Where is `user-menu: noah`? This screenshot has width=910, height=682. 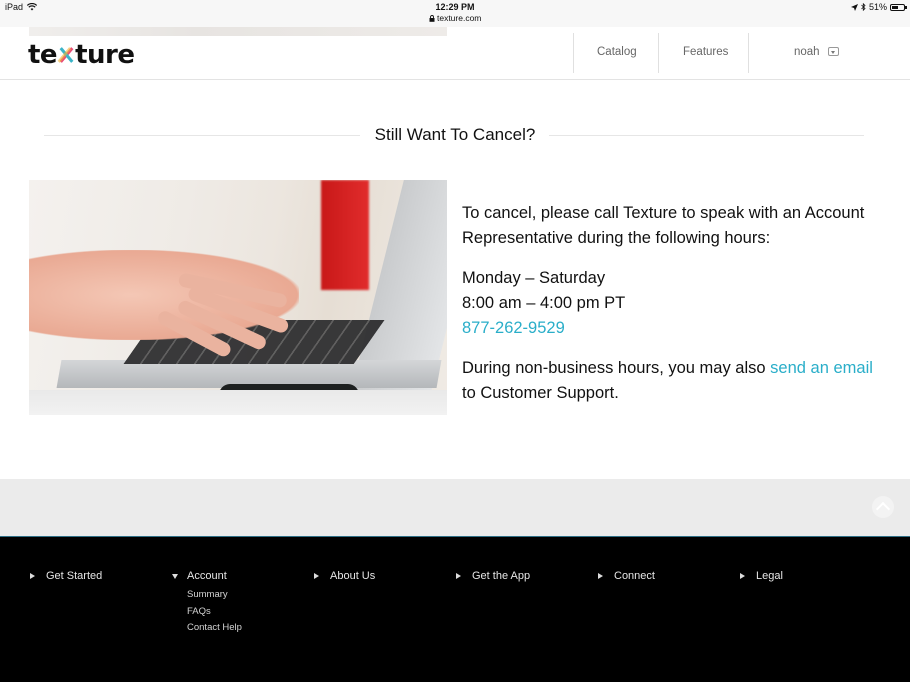
user-menu: noah is located at coordinates (816, 52).